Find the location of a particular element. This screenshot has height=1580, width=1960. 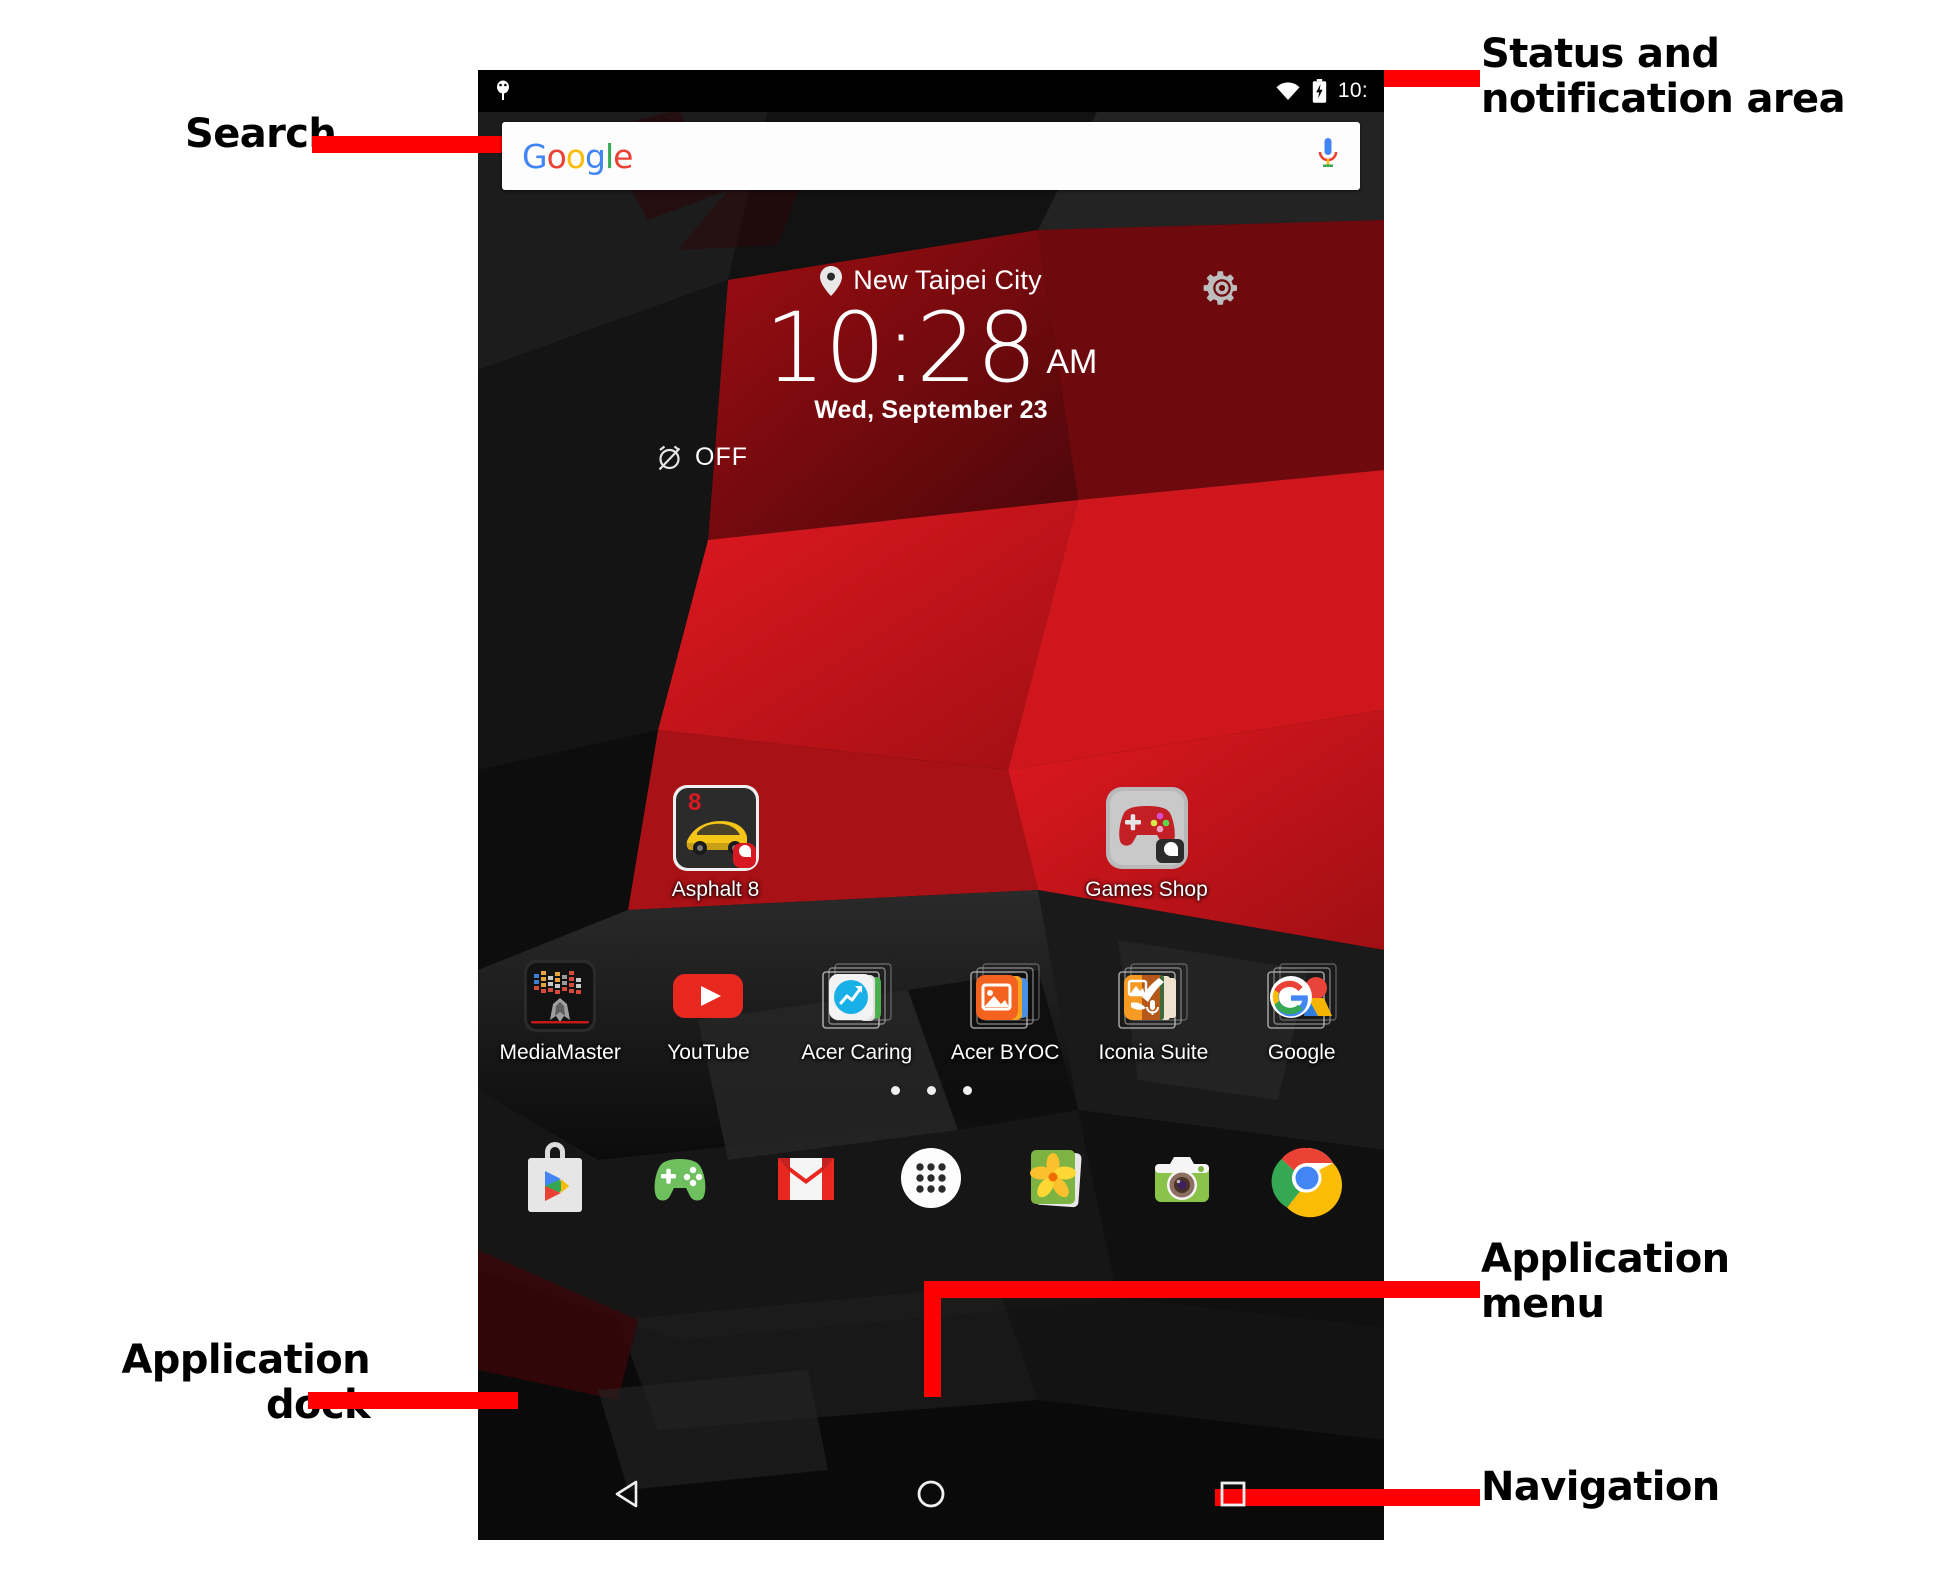

acer-caring-folder-icon is located at coordinates (857, 996).